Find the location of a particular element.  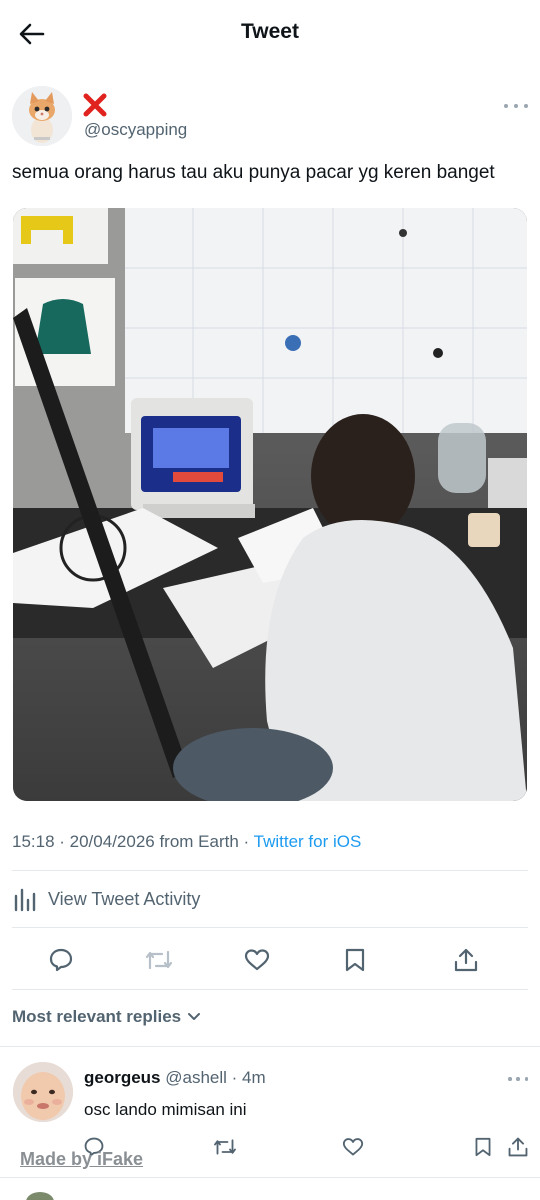

reply-header: georgeus @ashell · 4m is located at coordinates (175, 1078).